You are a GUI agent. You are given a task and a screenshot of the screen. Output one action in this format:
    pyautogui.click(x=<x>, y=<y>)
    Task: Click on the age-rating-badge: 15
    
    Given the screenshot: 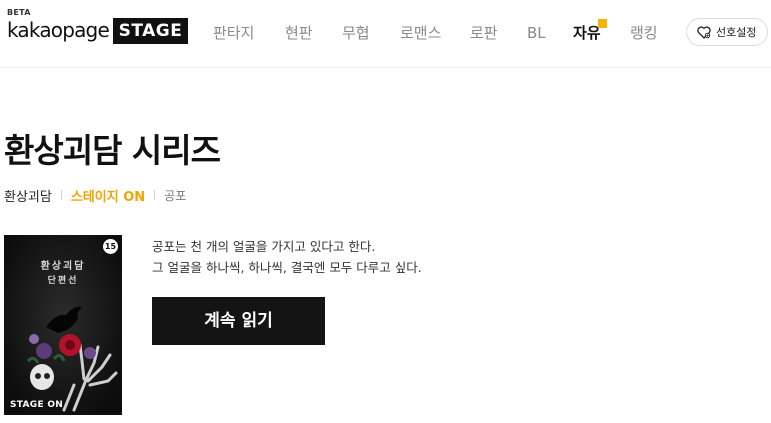 What is the action you would take?
    pyautogui.click(x=110, y=246)
    